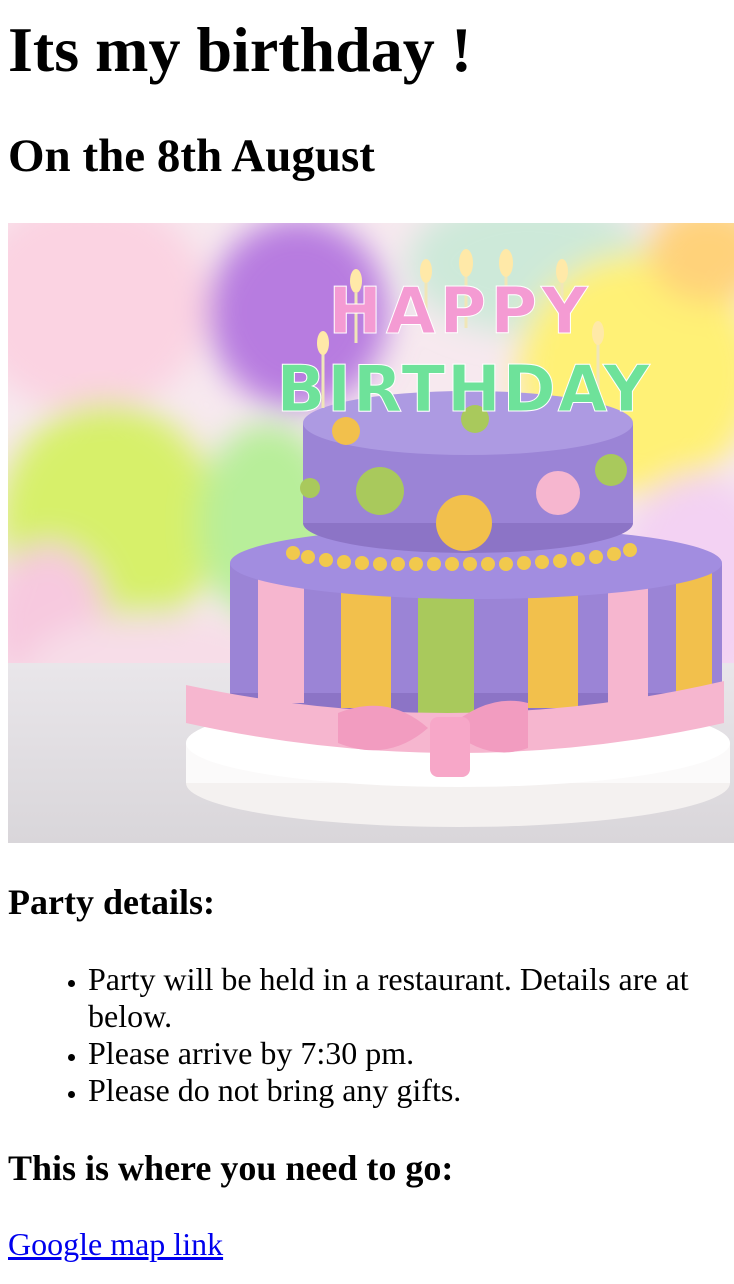  I want to click on party-details-heading: Party details:, so click(111, 902).